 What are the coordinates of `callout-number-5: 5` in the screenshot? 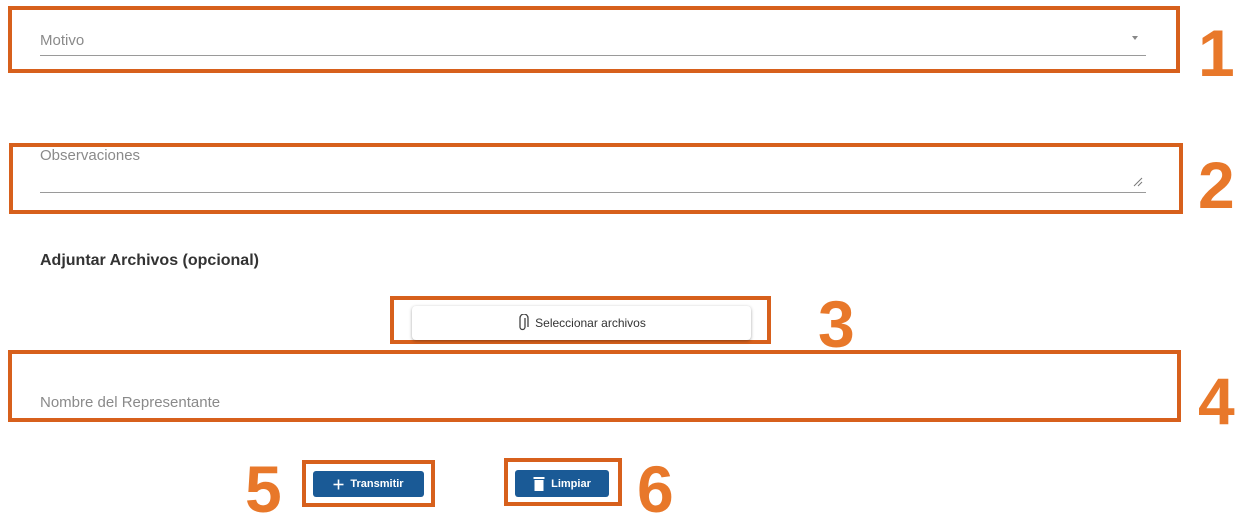 It's located at (263, 489).